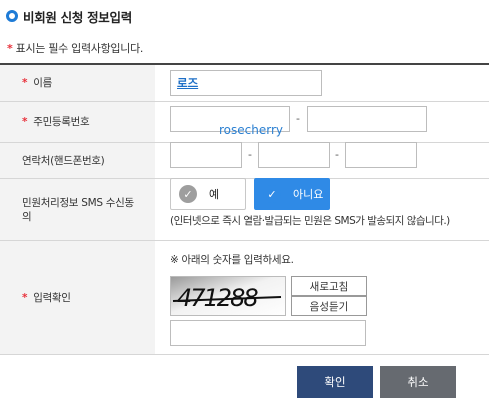 The width and height of the screenshot is (489, 402). What do you see at coordinates (77, 17) in the screenshot?
I see `page-title: 비회원 신청 정보입력` at bounding box center [77, 17].